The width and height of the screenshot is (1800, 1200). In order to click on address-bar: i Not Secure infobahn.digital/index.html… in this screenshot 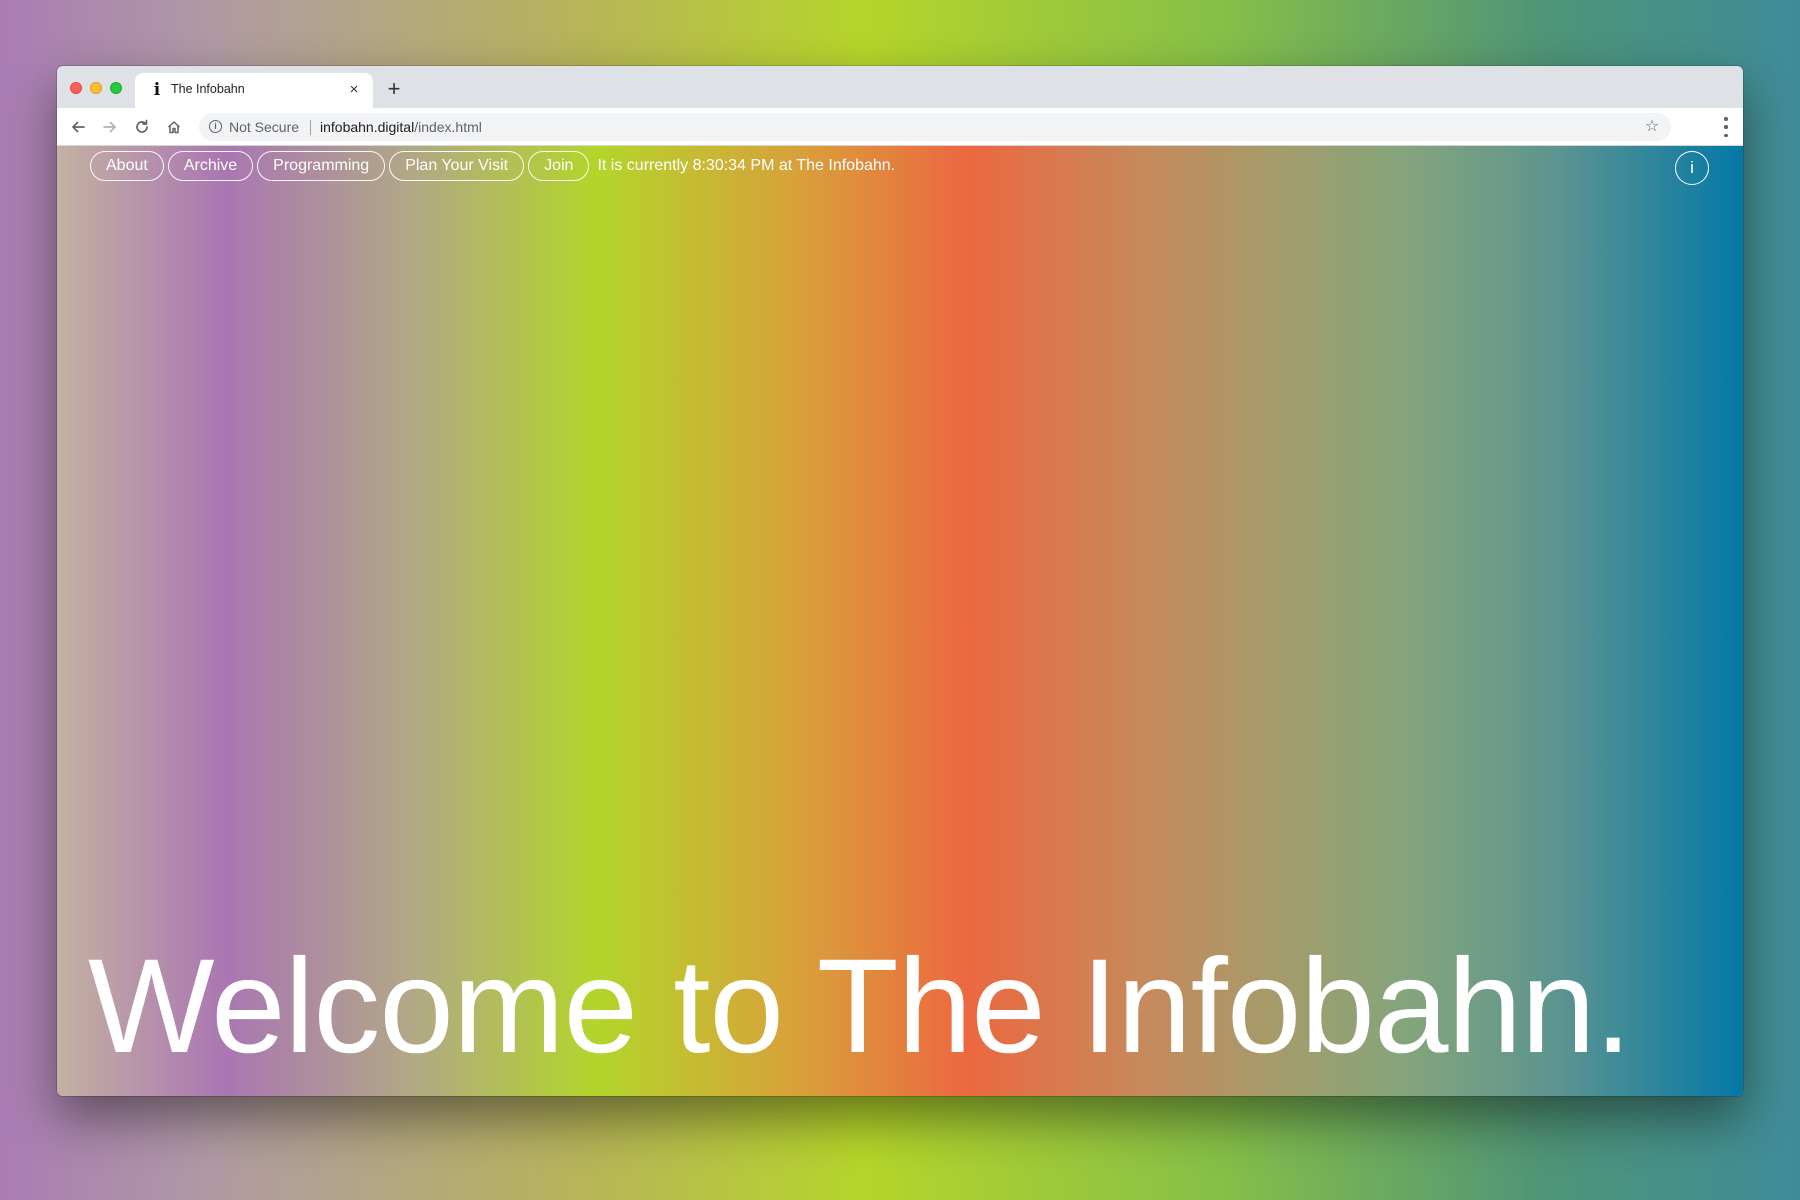, I will do `click(935, 127)`.